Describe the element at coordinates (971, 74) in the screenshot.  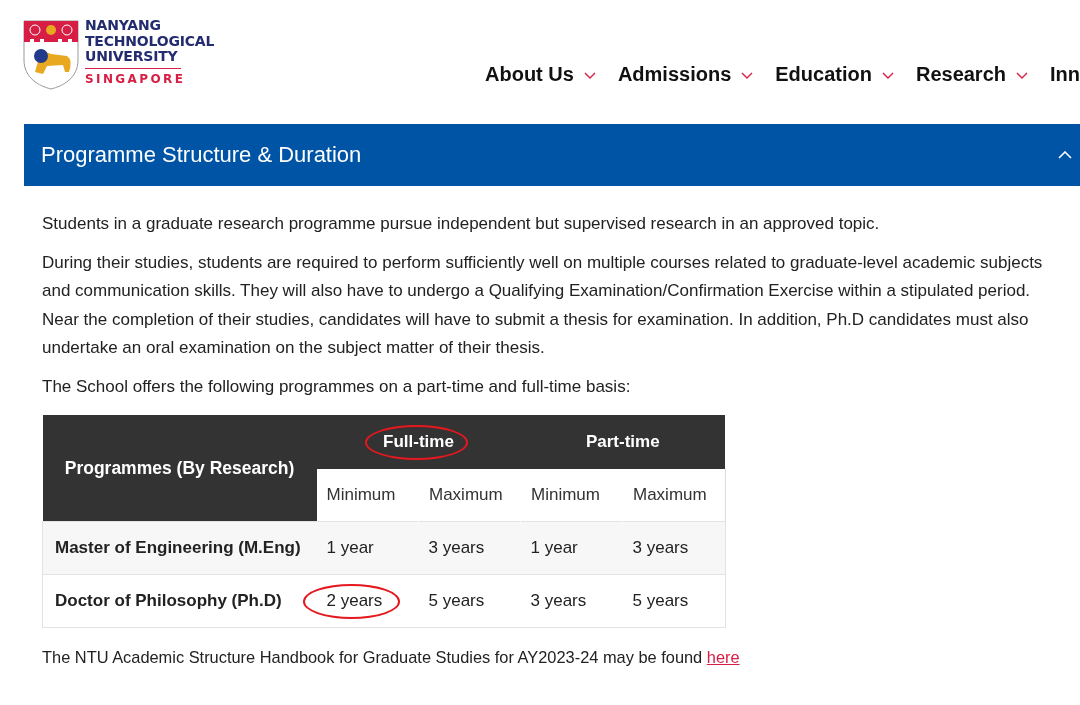
I see `nav-link: Research` at that location.